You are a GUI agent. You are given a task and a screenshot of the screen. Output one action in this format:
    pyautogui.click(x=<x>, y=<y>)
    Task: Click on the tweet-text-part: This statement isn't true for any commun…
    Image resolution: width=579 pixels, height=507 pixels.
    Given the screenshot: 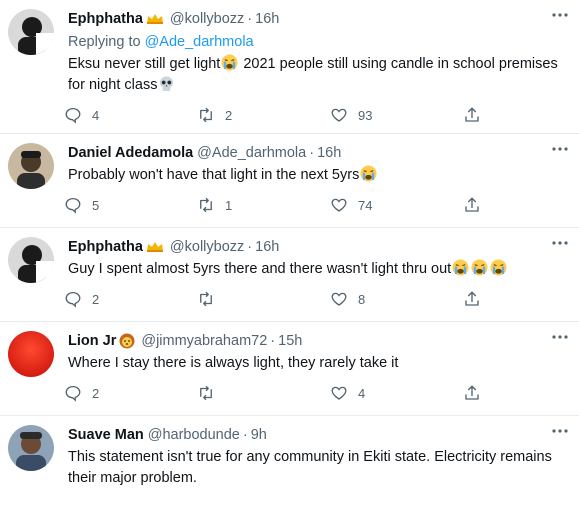 What is the action you would take?
    pyautogui.click(x=310, y=467)
    